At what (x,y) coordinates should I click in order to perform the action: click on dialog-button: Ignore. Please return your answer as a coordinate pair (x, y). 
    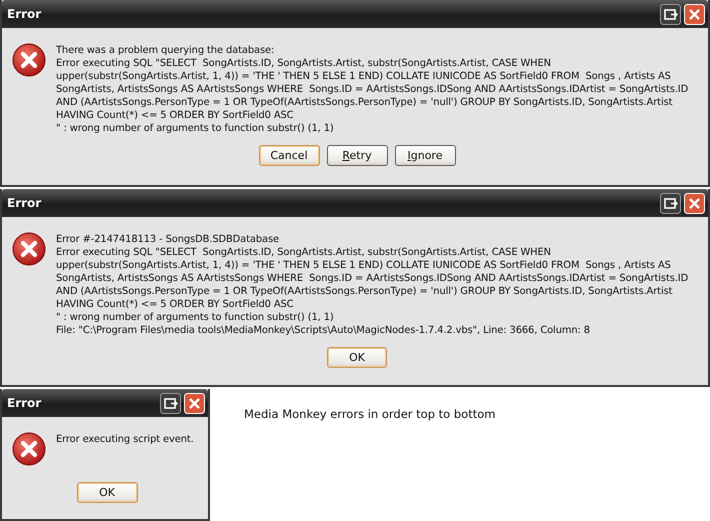
    Looking at the image, I should click on (425, 155).